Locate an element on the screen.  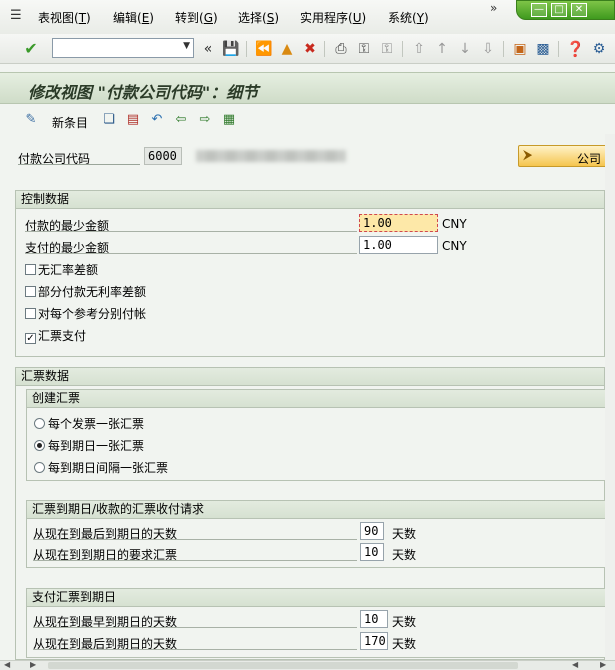
collapse-icon: « is located at coordinates (208, 49).